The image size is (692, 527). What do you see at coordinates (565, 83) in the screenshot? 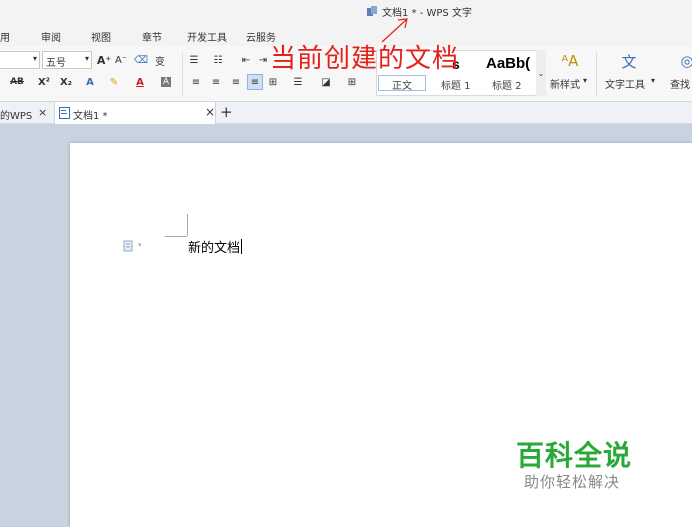
I see `new-style-label: 新样式` at bounding box center [565, 83].